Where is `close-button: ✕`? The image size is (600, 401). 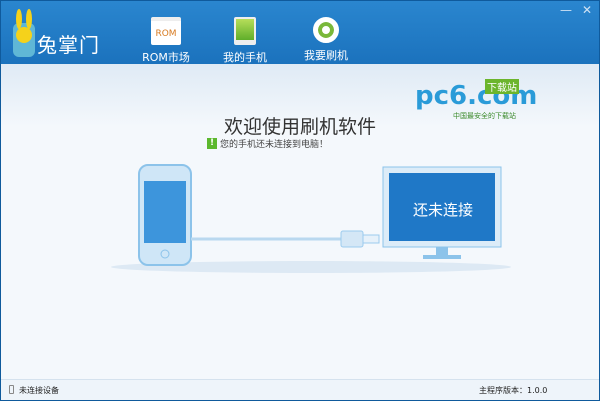
close-button: ✕ is located at coordinates (587, 11).